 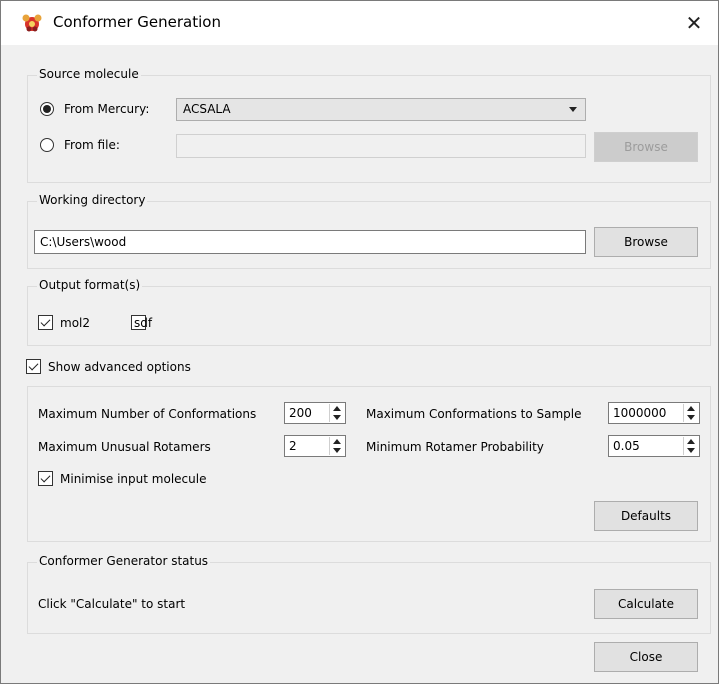 What do you see at coordinates (315, 446) in the screenshot?
I see `max-unusual-rotamers-spinbox: 2` at bounding box center [315, 446].